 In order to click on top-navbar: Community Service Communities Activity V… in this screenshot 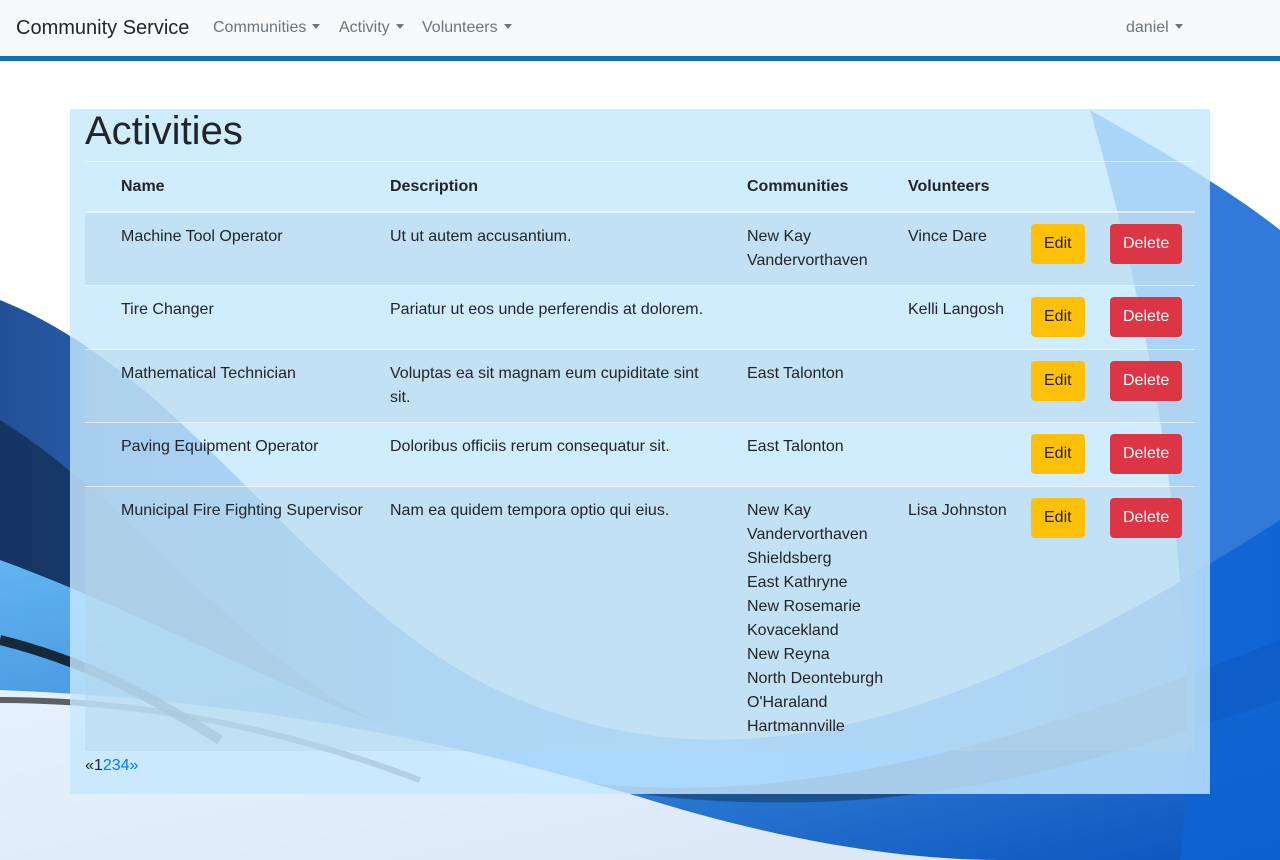, I will do `click(640, 30)`.